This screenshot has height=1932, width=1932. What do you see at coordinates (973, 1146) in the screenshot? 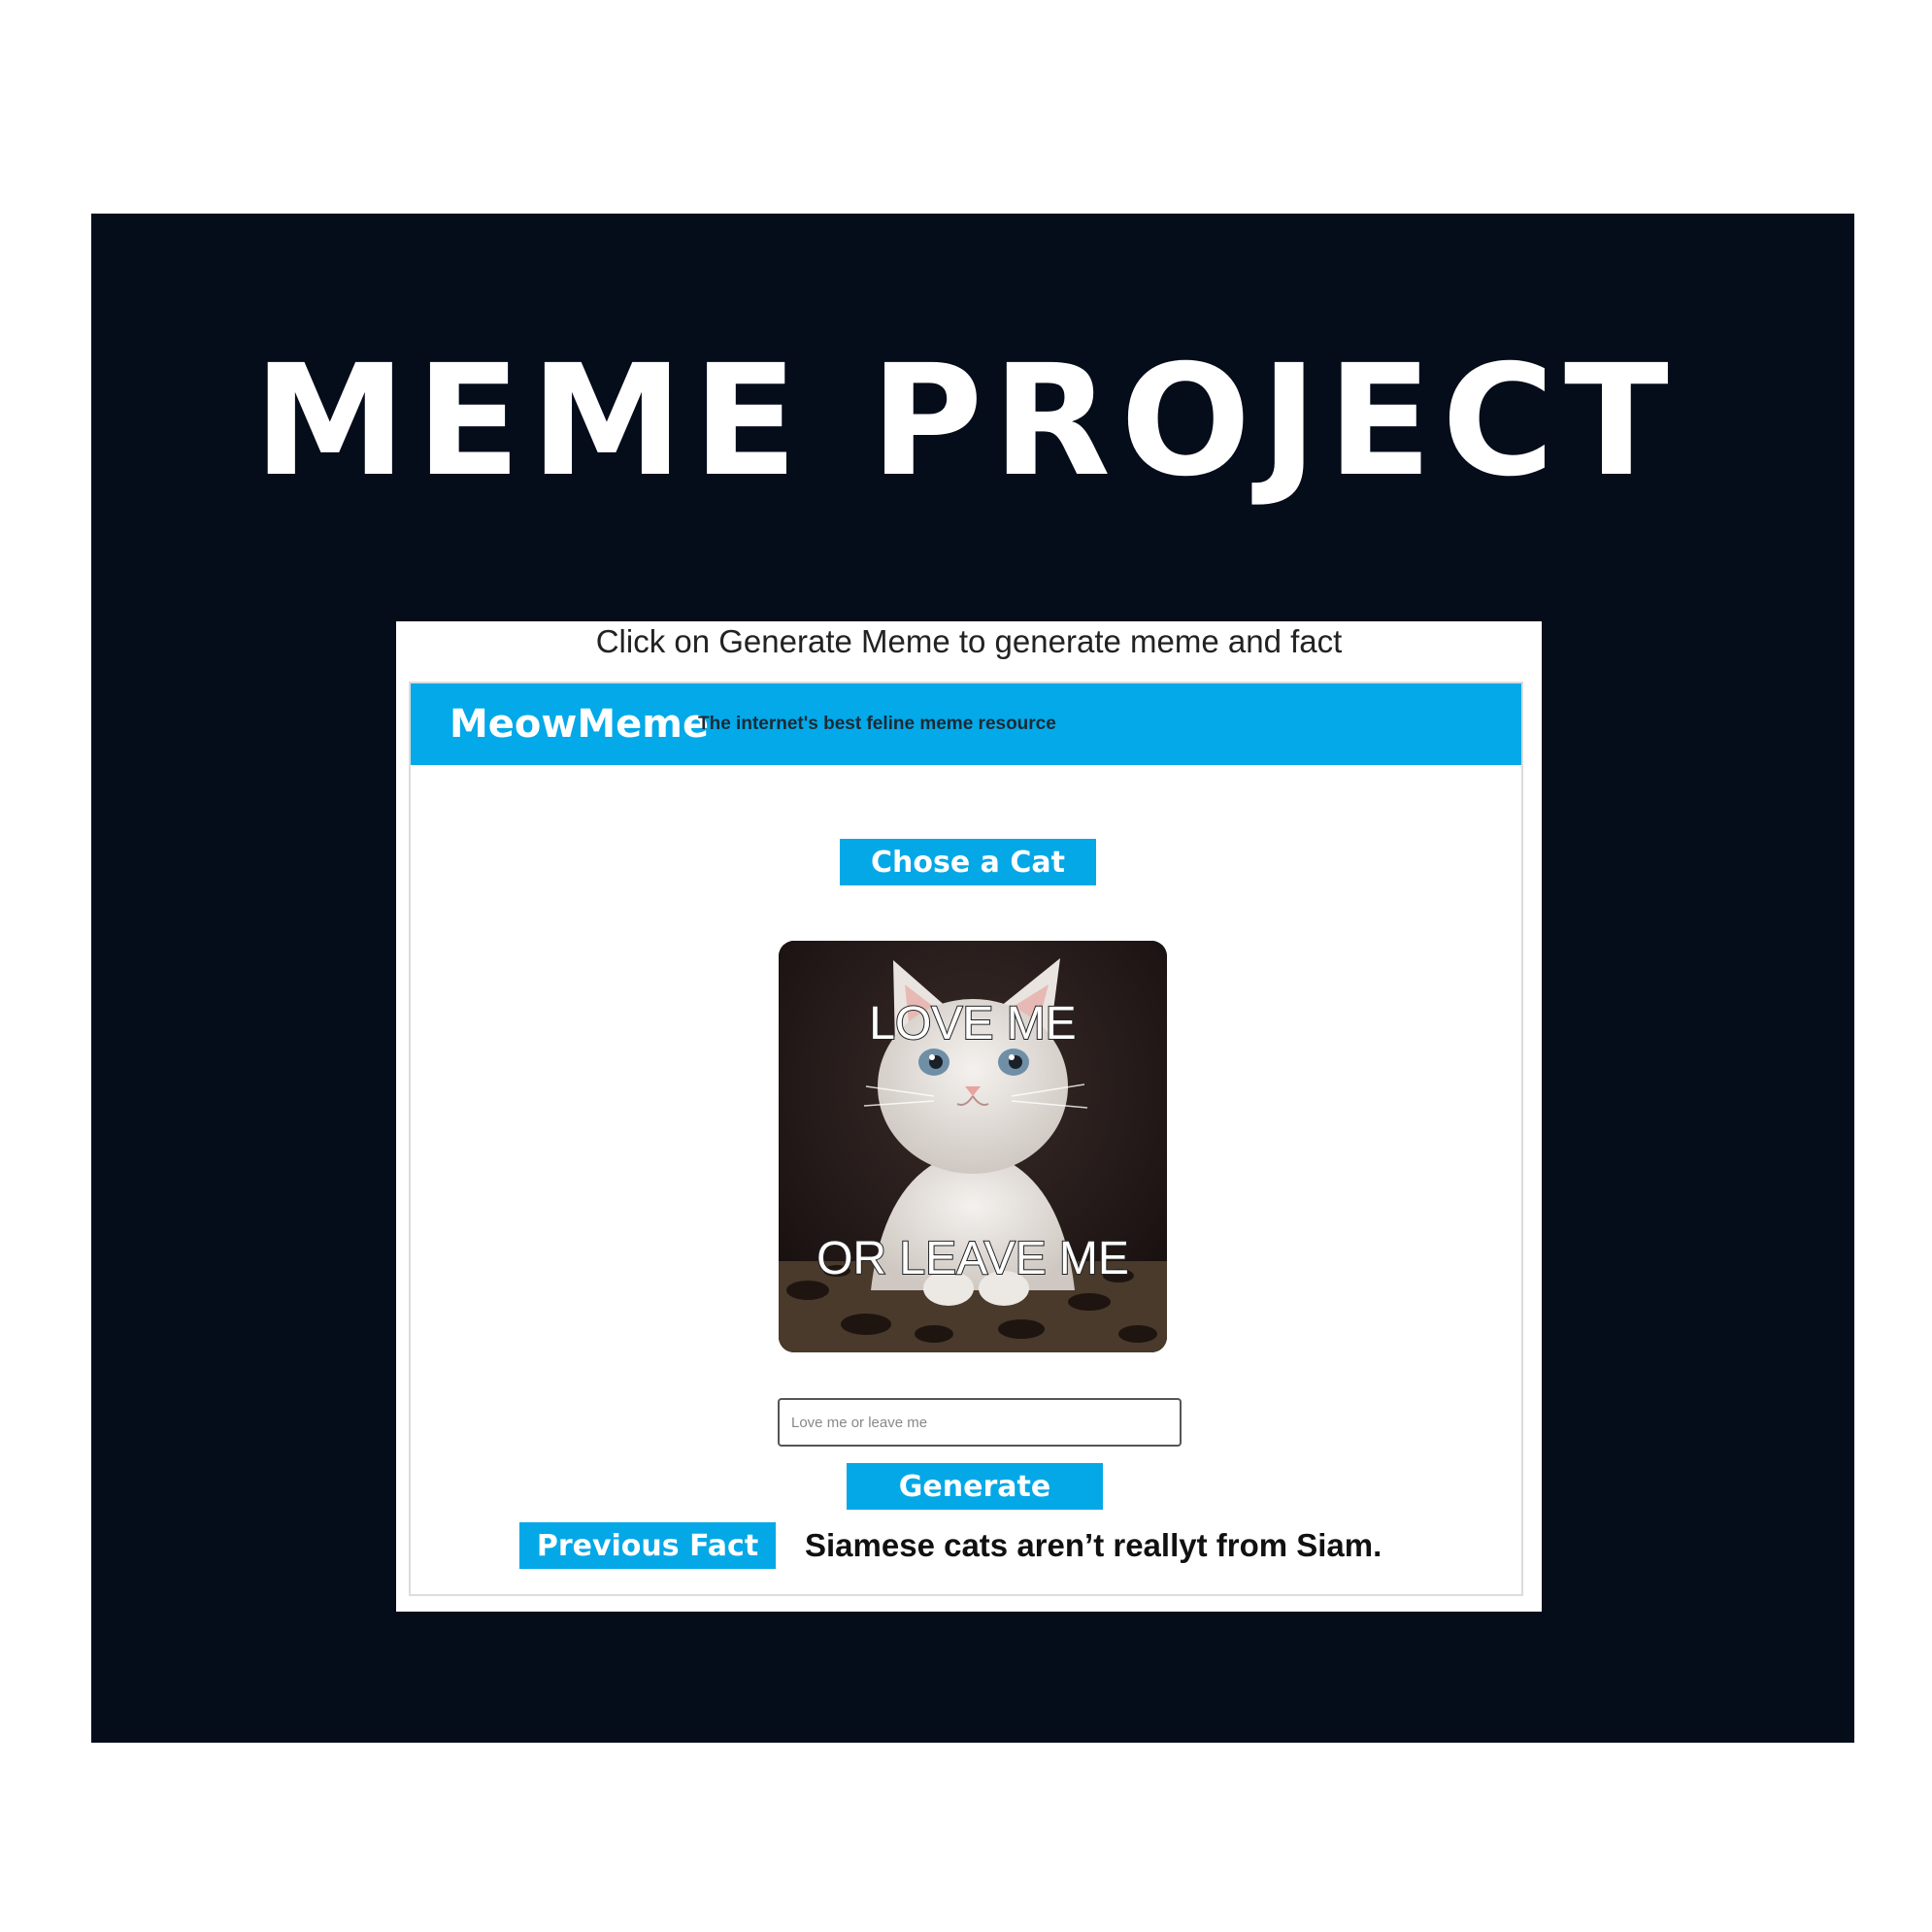
I see `meme-image: LOVE ME OR LEAVE ME` at bounding box center [973, 1146].